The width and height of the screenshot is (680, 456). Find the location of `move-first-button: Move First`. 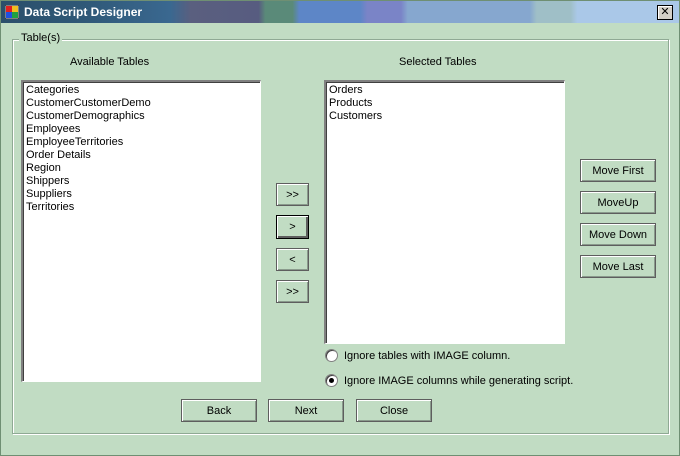

move-first-button: Move First is located at coordinates (618, 170).